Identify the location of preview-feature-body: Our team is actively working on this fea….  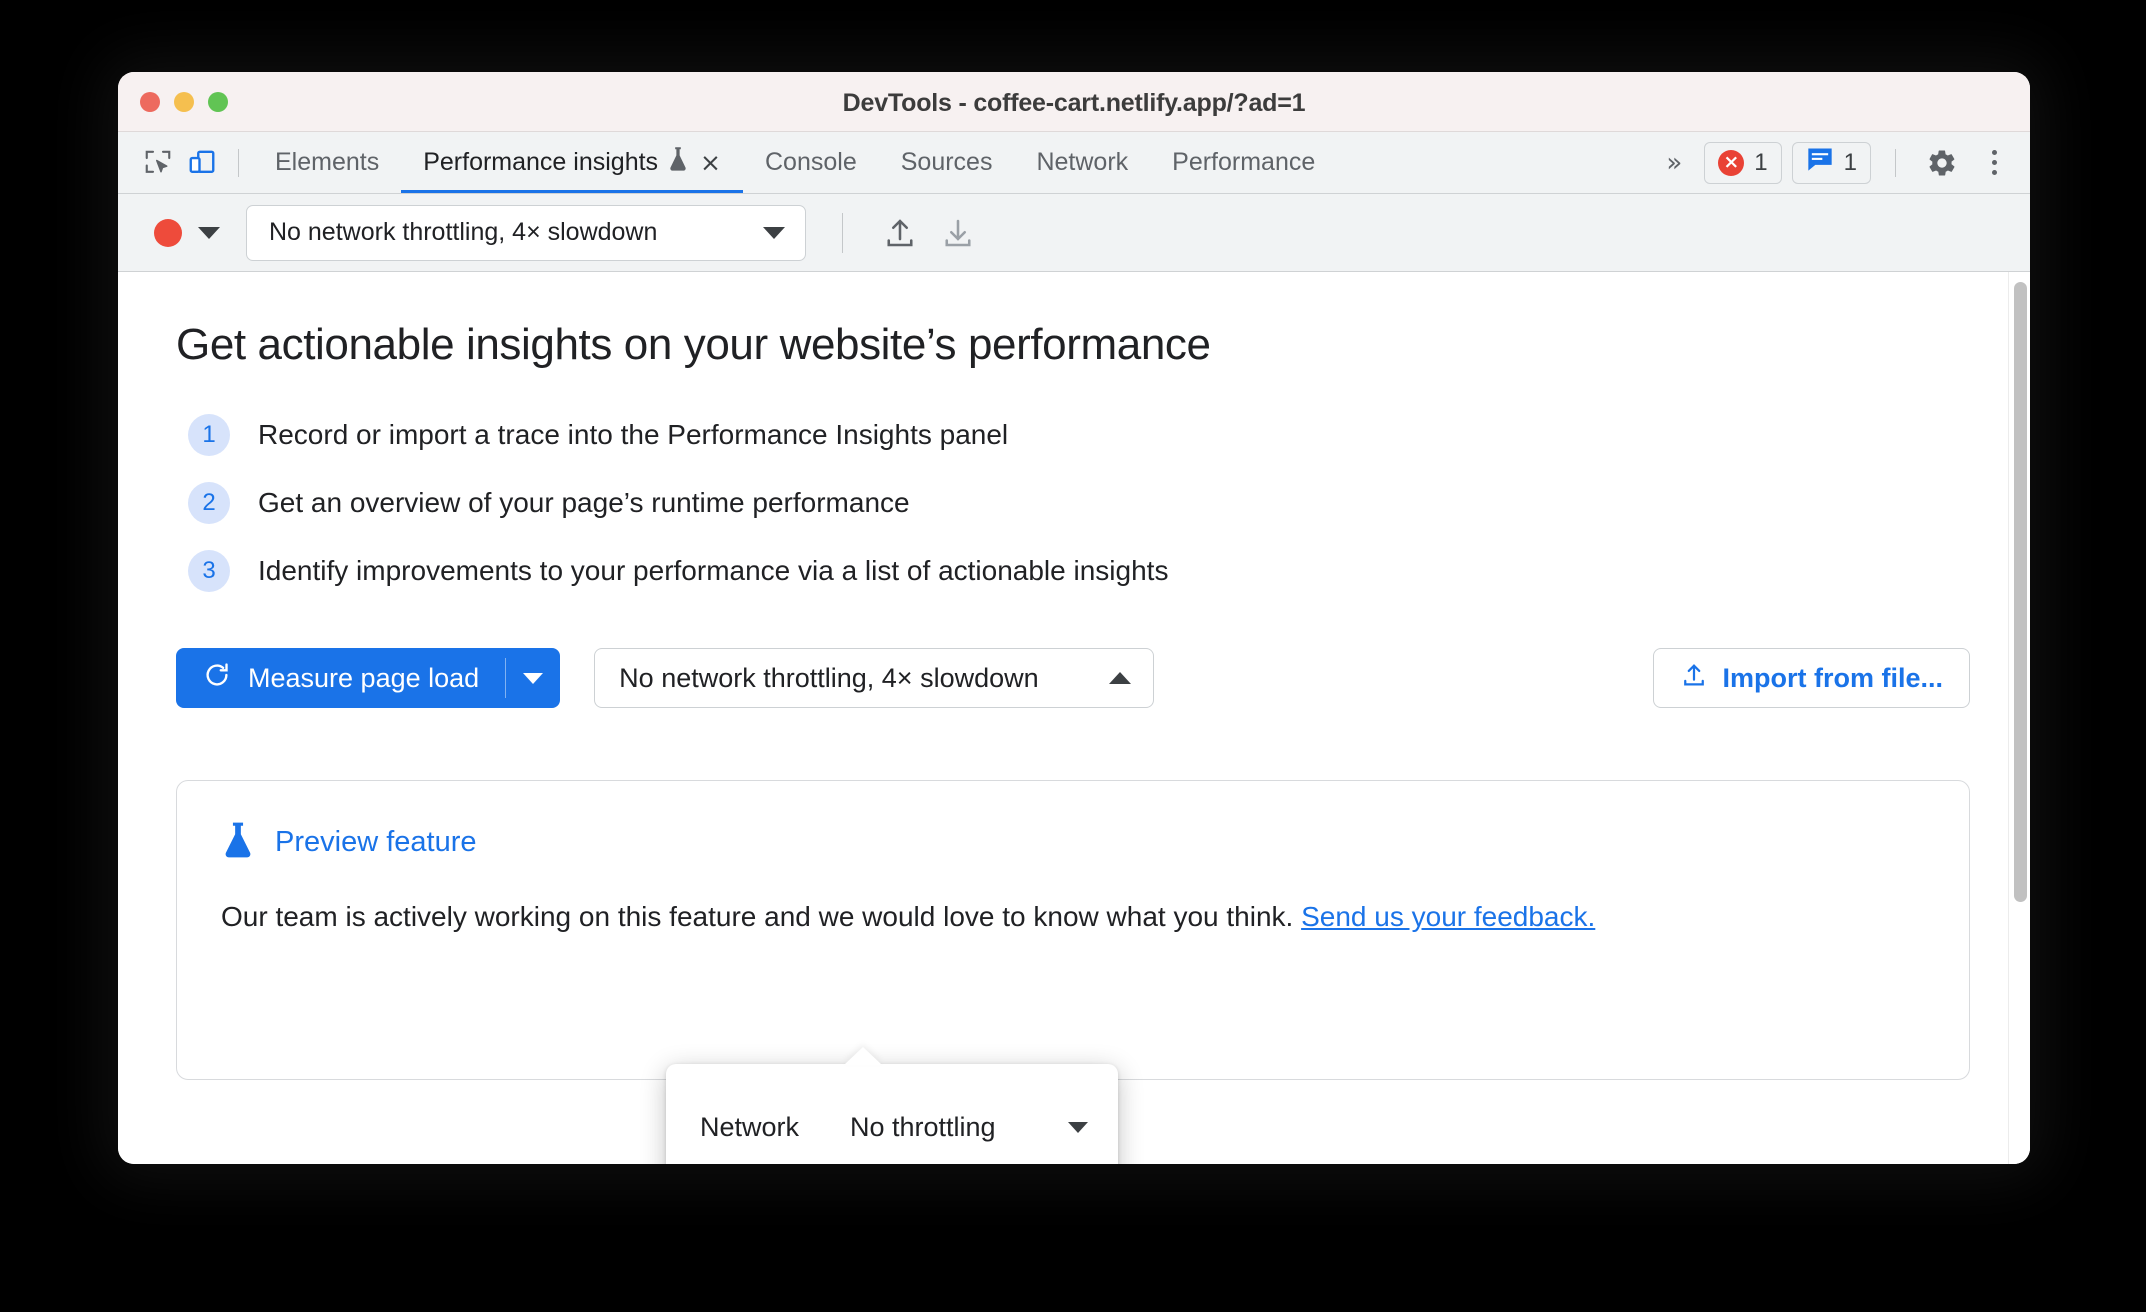
(1073, 917).